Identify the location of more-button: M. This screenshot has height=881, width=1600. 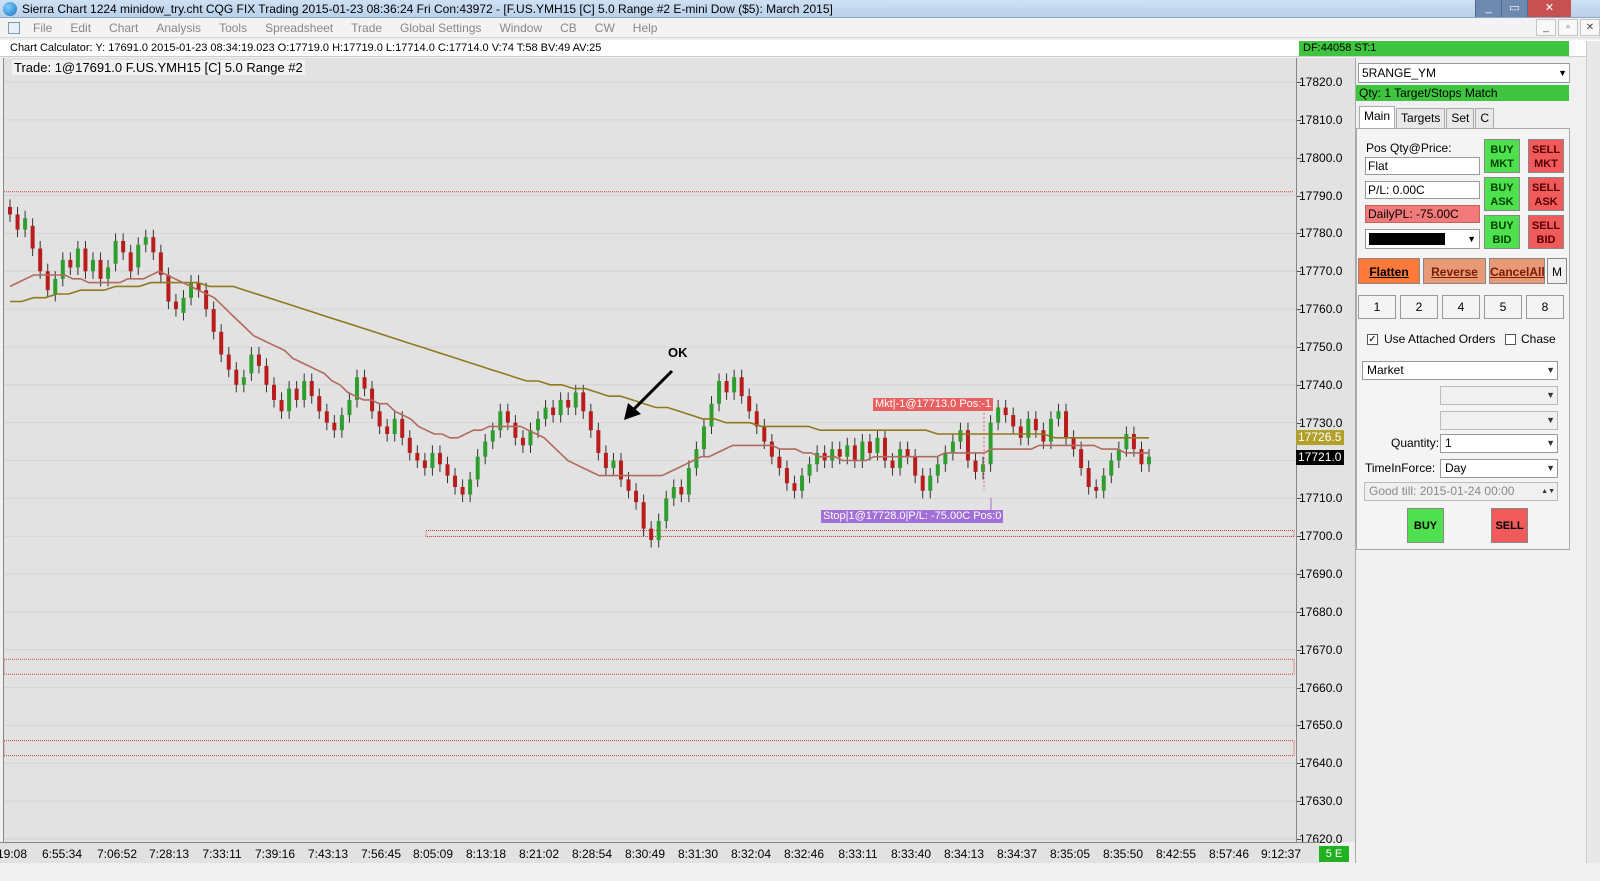
(1557, 271).